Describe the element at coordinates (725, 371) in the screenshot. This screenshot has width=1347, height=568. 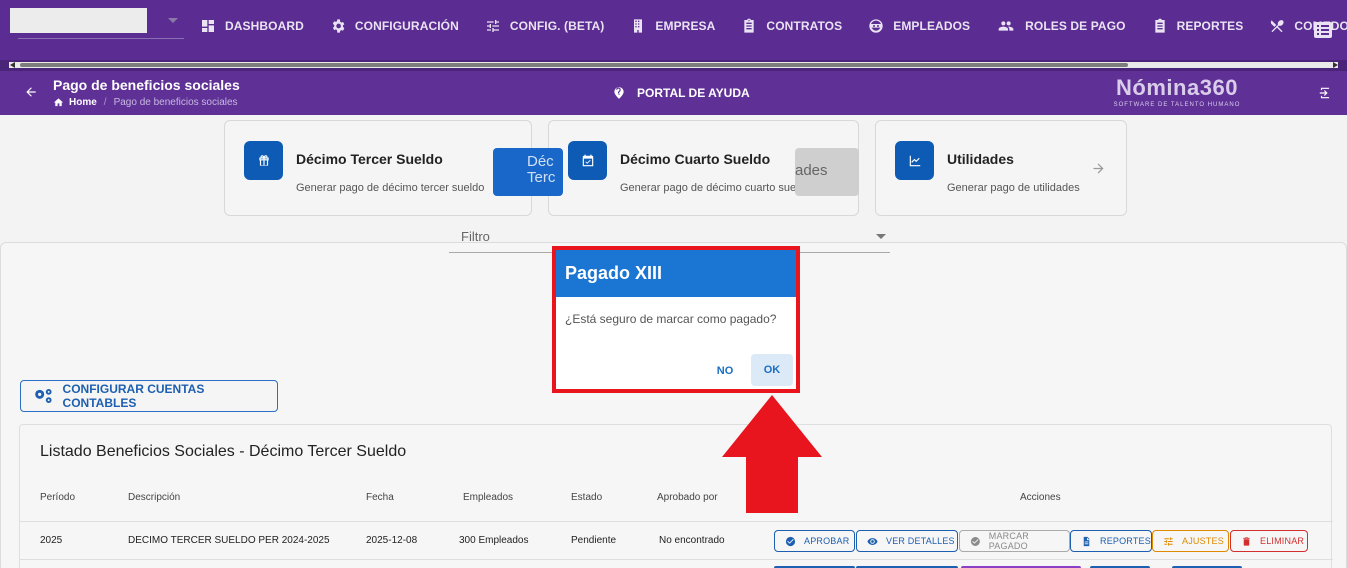
I see `dialog-no-button: NO` at that location.